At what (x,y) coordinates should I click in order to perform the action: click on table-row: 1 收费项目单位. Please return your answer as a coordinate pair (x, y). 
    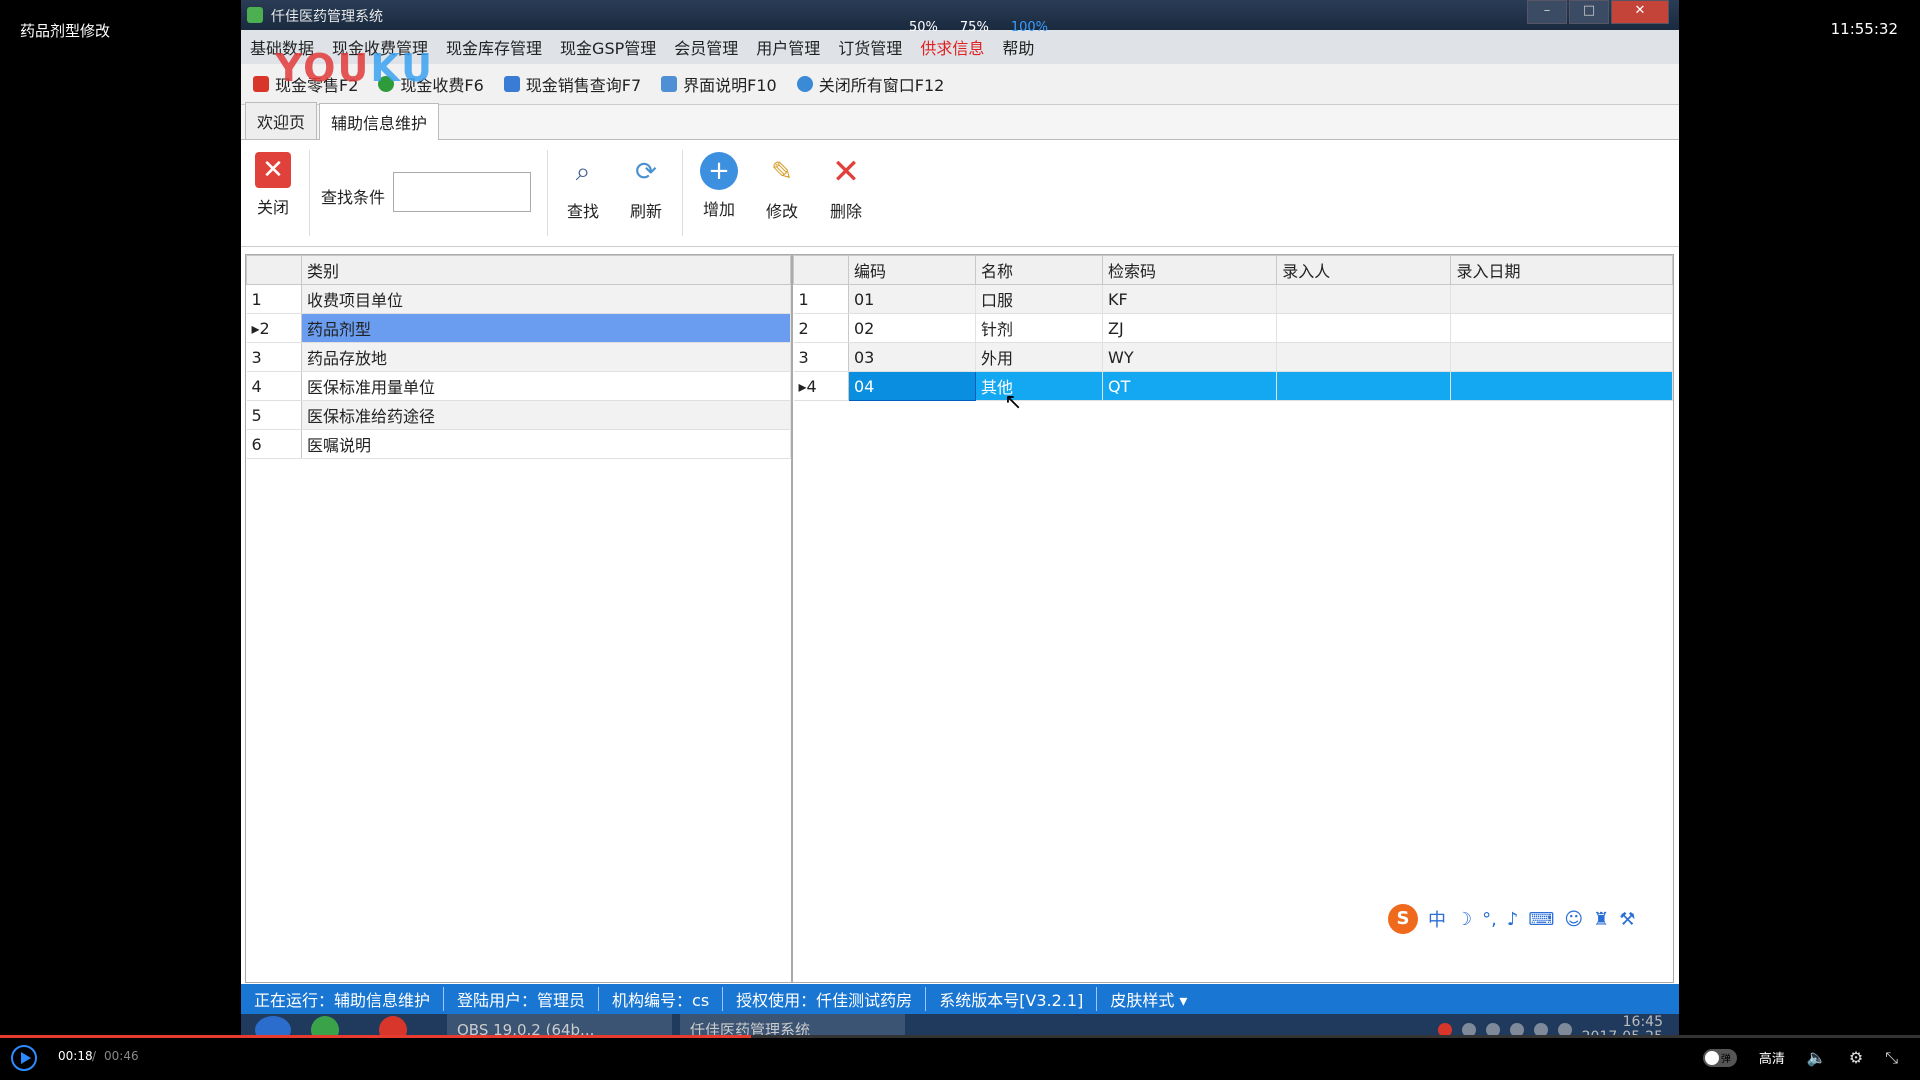
    Looking at the image, I should click on (518, 299).